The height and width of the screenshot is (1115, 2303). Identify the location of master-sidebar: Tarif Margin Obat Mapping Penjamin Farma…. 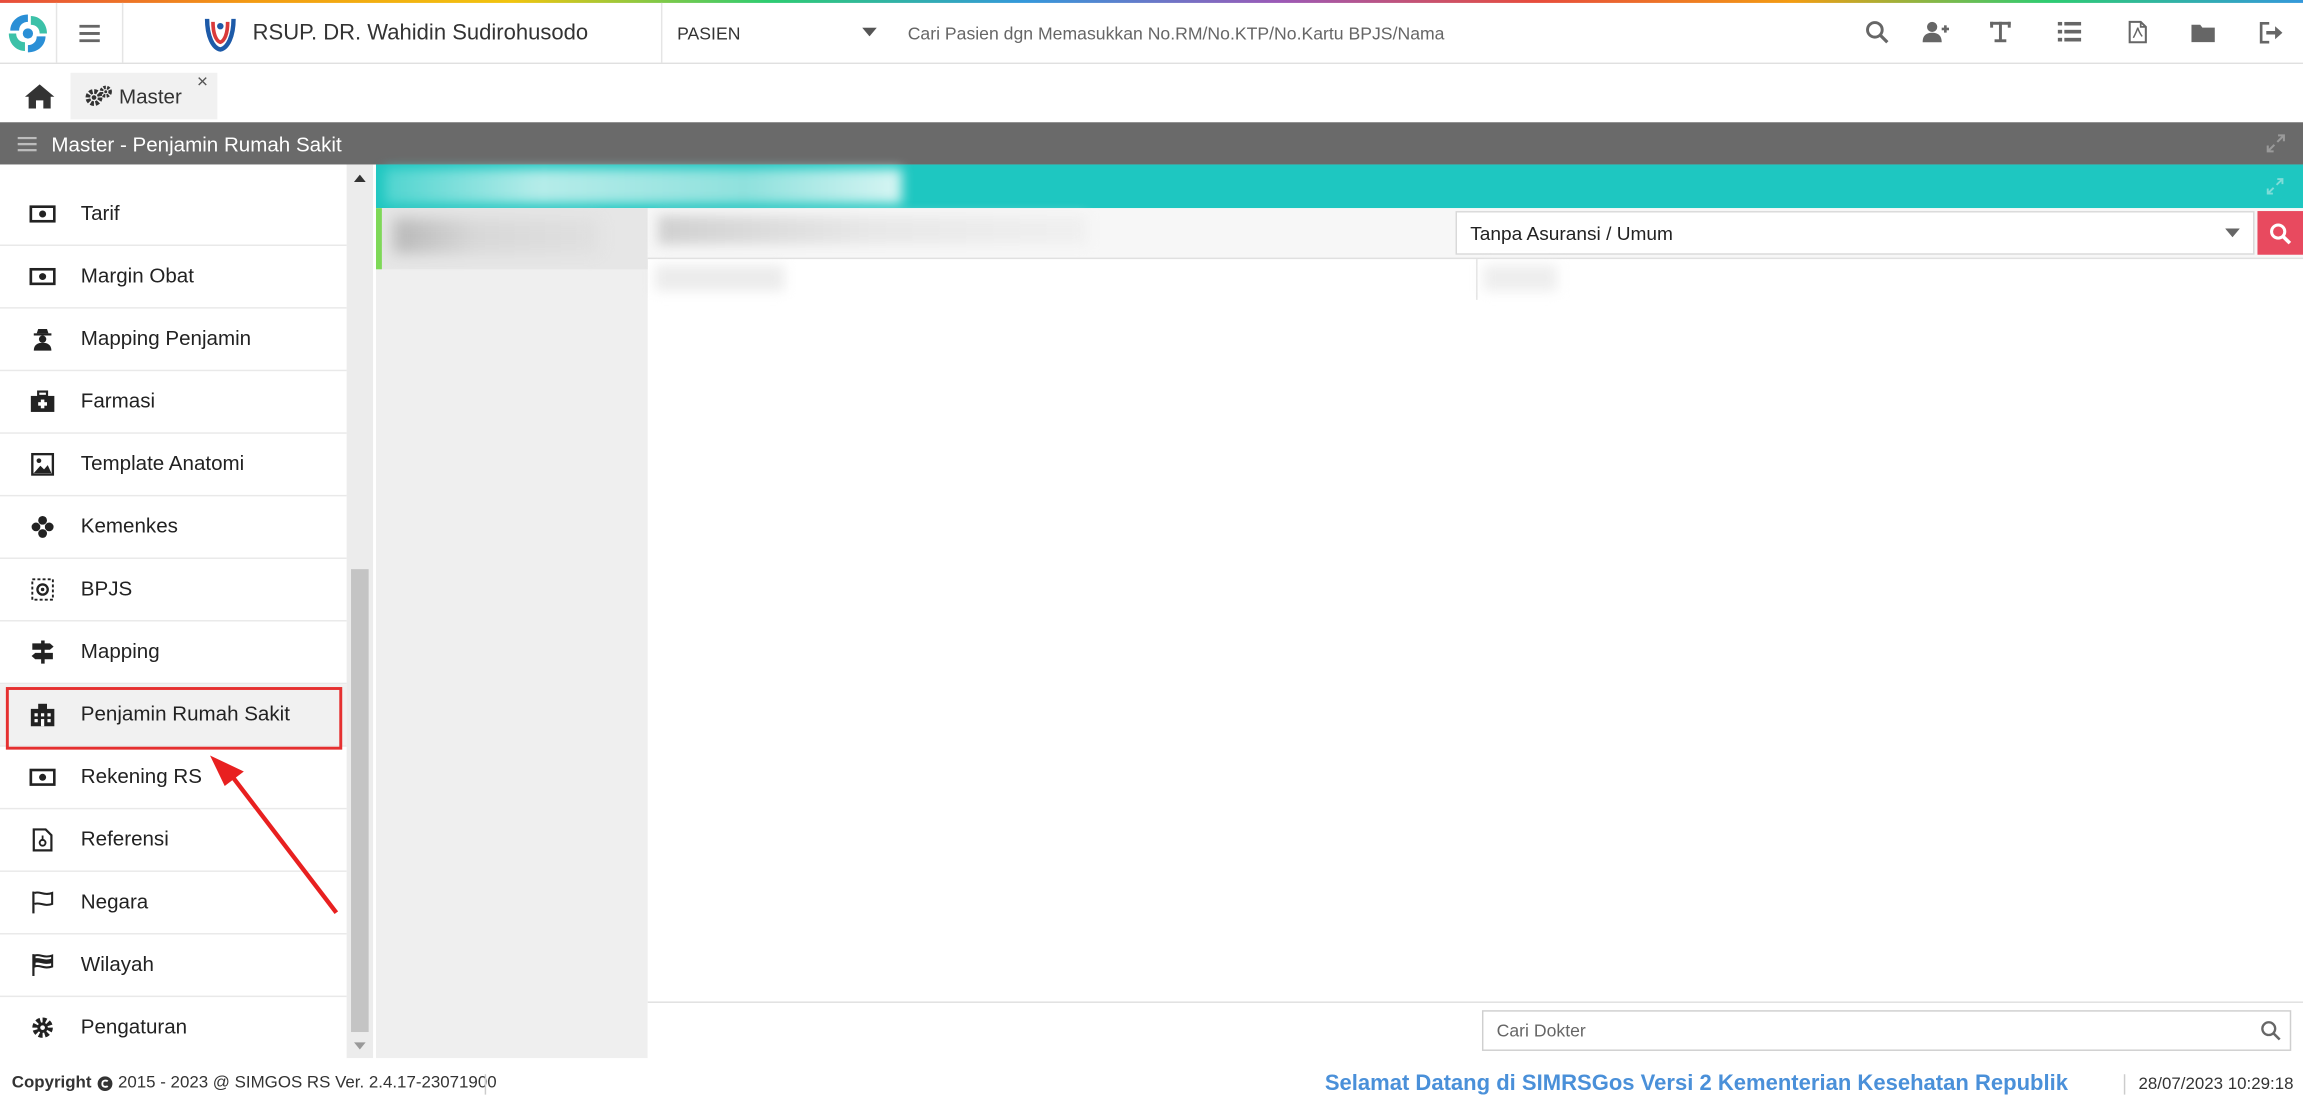
(173, 611).